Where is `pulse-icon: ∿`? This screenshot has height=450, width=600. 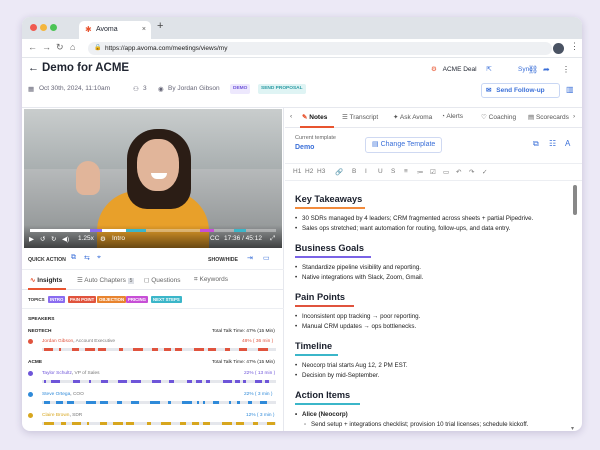 pulse-icon: ∿ is located at coordinates (33, 280).